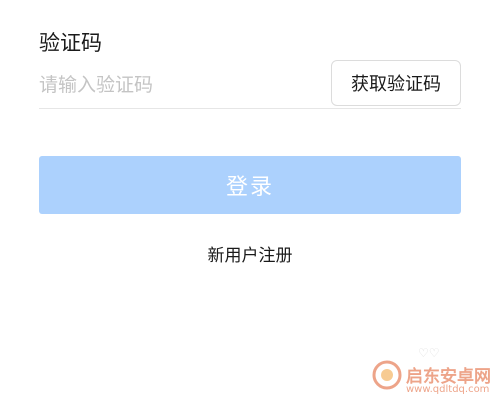 This screenshot has width=500, height=402. I want to click on watermark: ♡♡ 启东安卓网 www.qdltdq.com, so click(430, 371).